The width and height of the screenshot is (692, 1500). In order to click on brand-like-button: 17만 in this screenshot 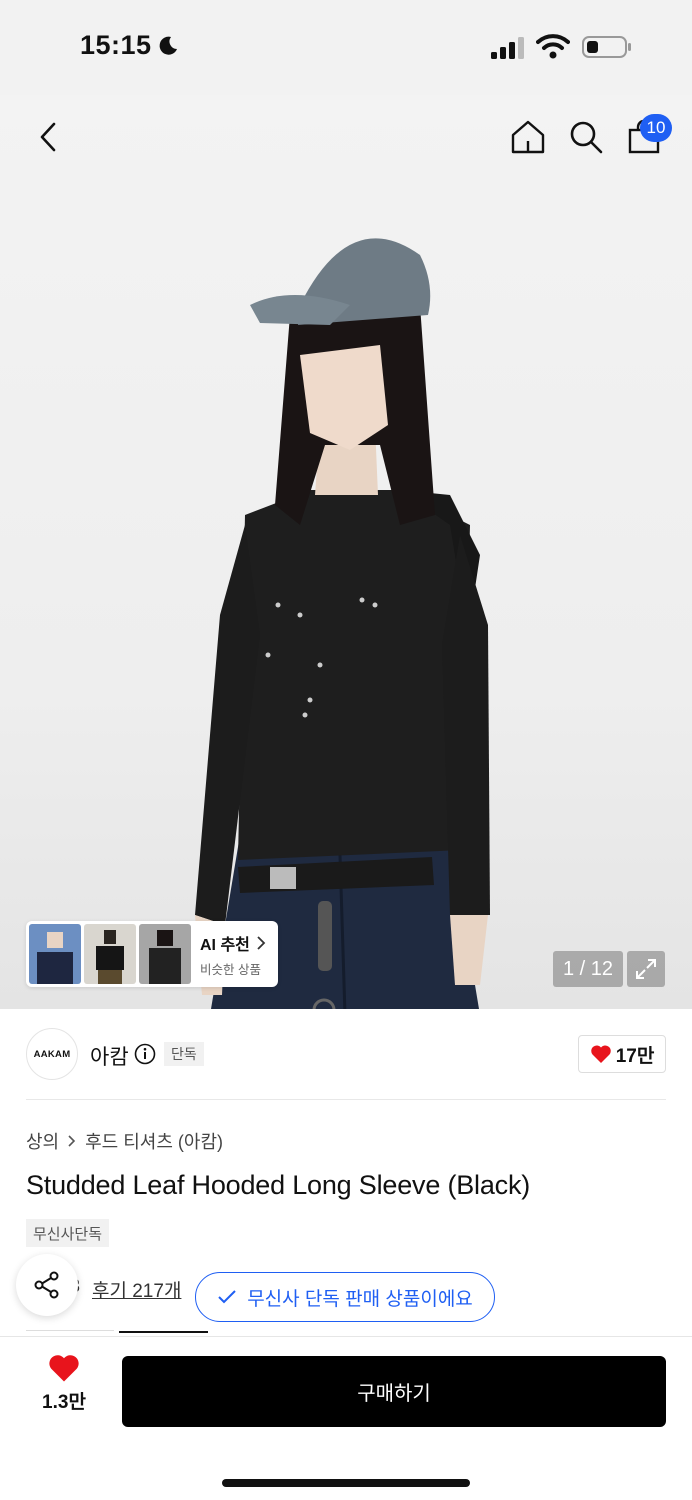, I will do `click(622, 1054)`.